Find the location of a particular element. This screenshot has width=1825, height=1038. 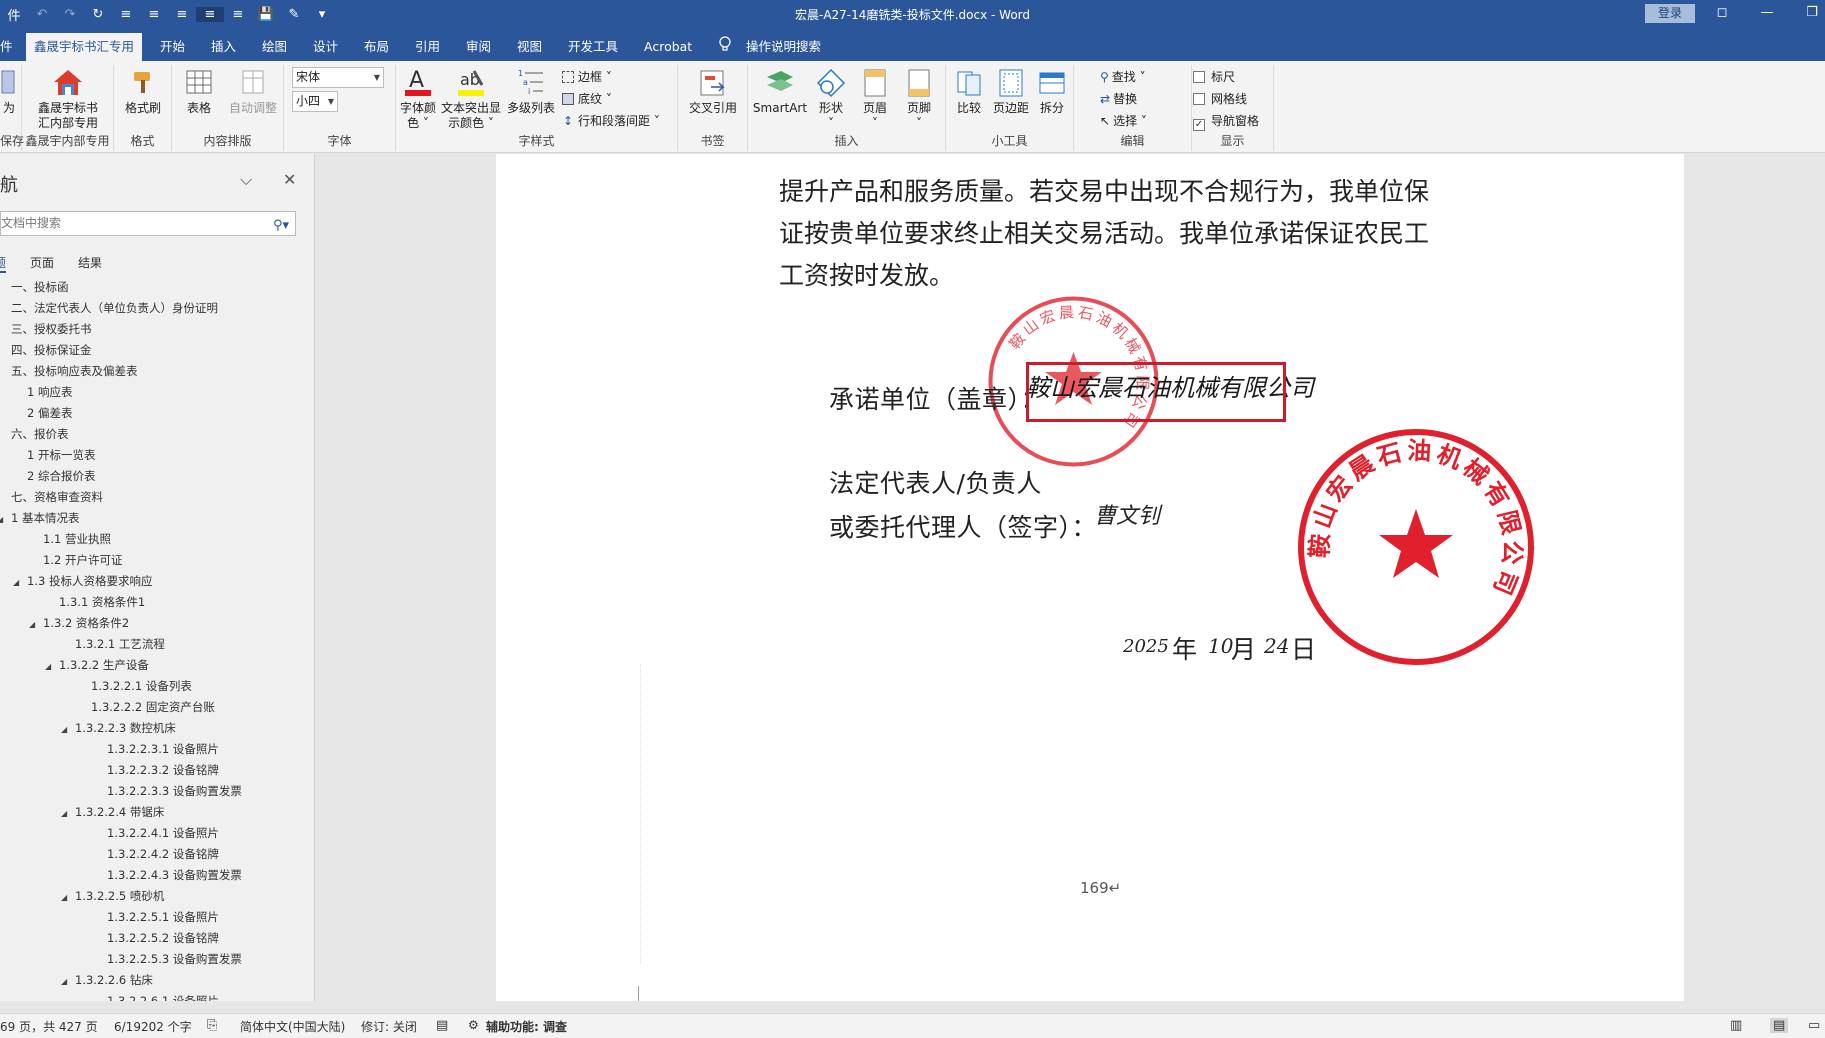

shapes-button: 形状 ˅ is located at coordinates (831, 99).